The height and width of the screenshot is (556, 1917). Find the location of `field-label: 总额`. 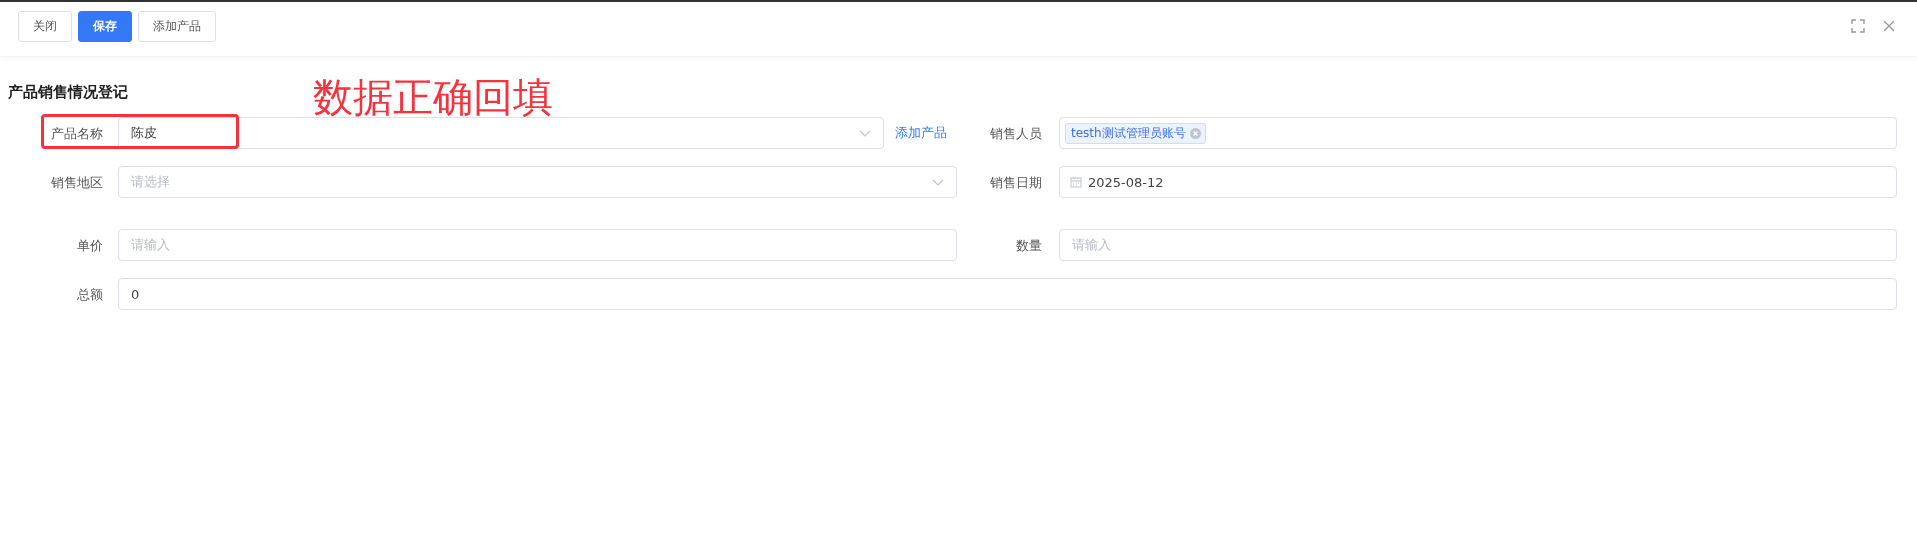

field-label: 总额 is located at coordinates (90, 294).